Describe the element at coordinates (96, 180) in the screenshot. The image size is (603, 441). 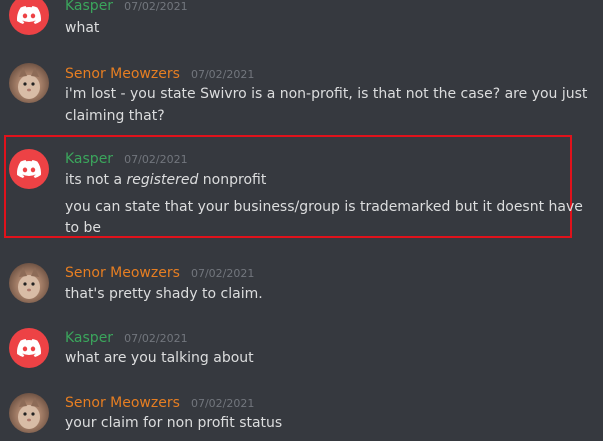
I see `text-segment: its not a` at that location.